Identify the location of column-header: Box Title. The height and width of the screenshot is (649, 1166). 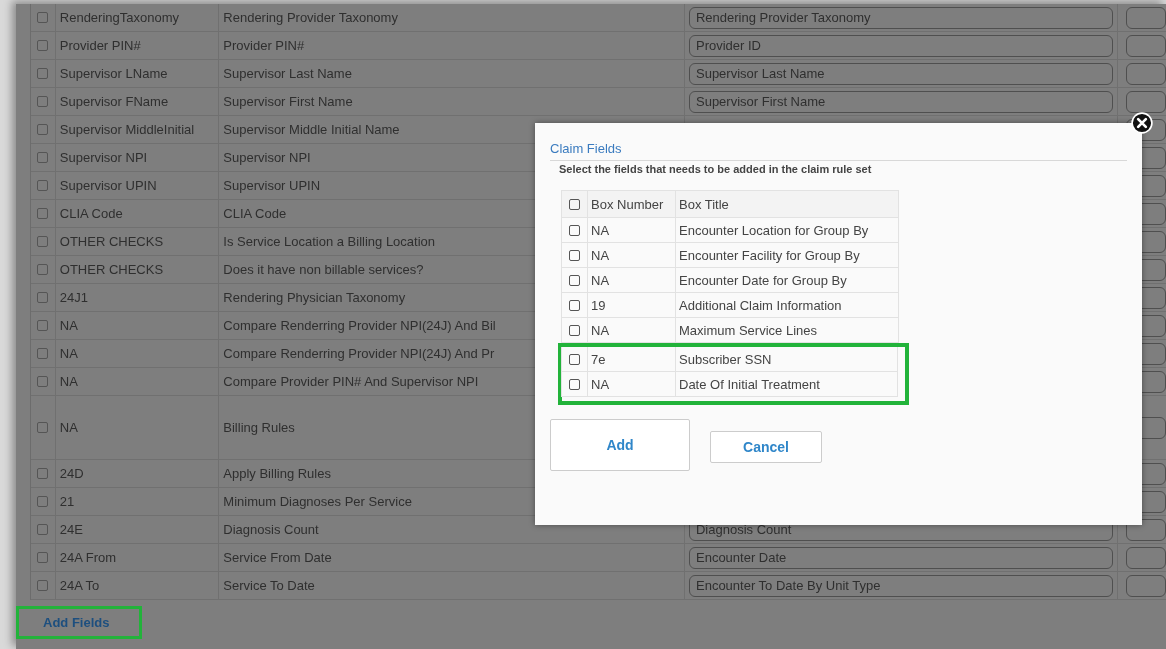
(704, 204).